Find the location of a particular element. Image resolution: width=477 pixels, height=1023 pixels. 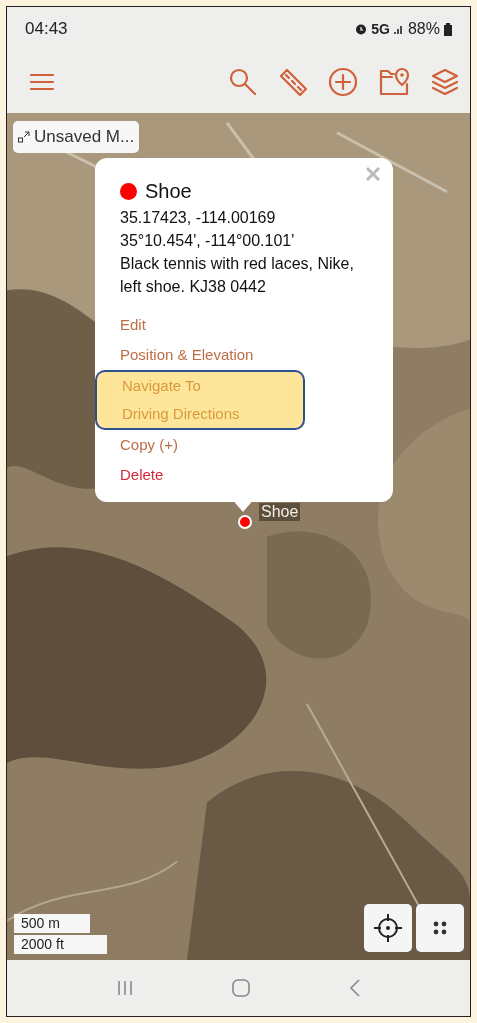

place-description: Black tennis with red laces, Nike, left shoe. KJ38 0442 is located at coordinates (237, 275).